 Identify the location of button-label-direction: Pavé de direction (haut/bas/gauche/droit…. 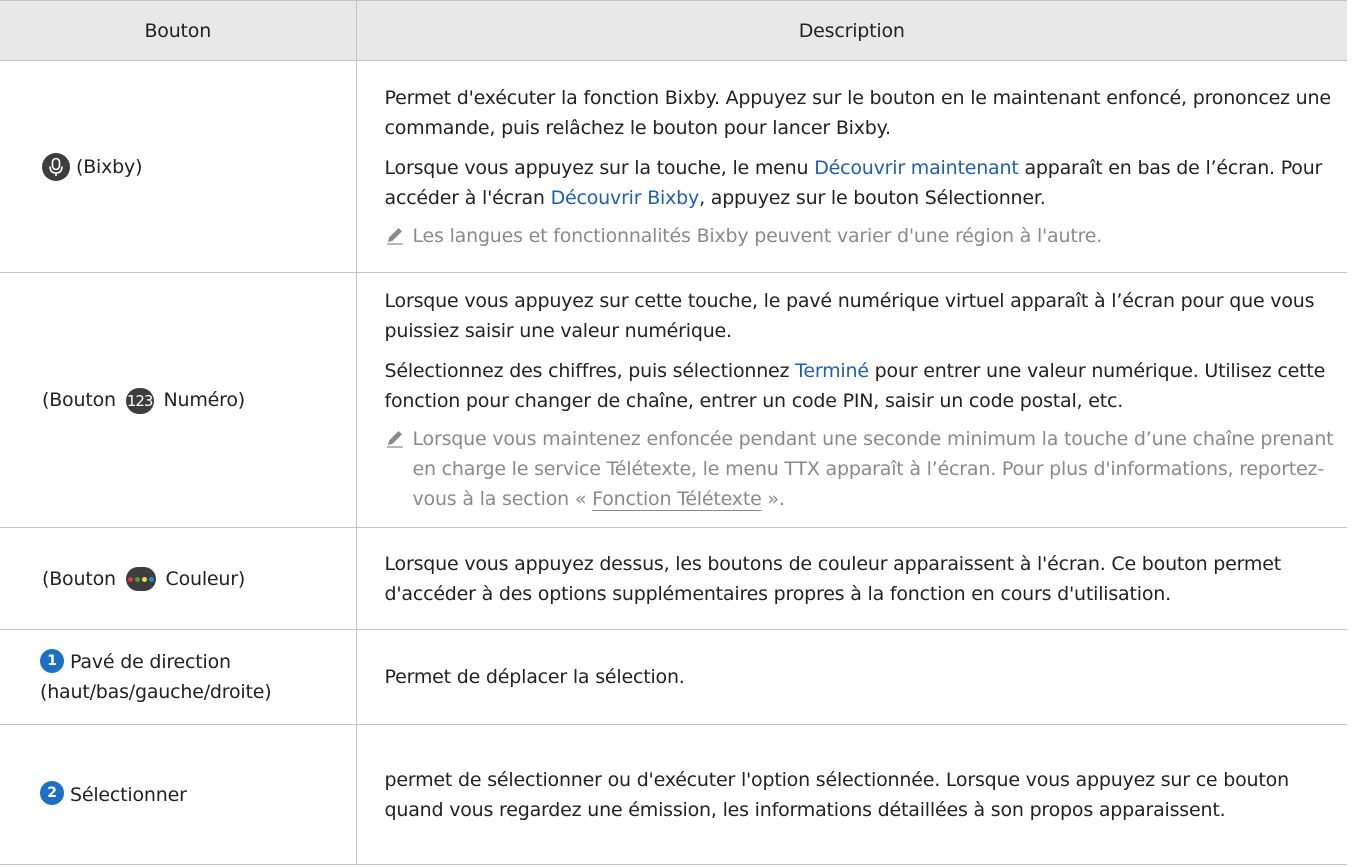
(156, 677).